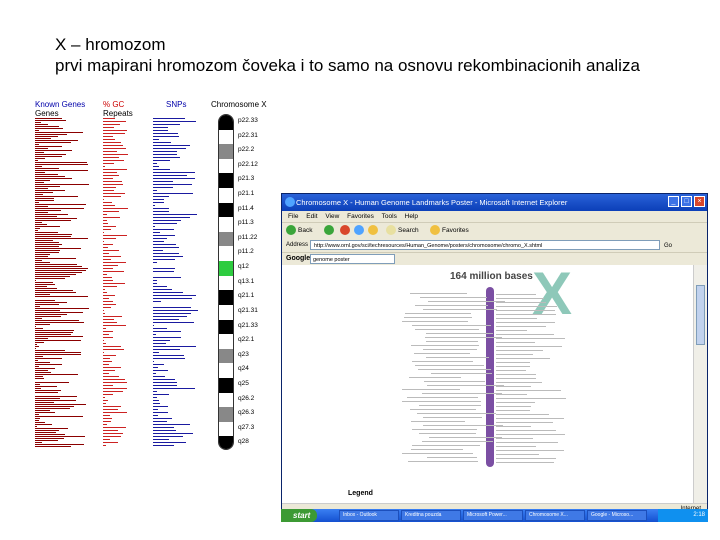  Describe the element at coordinates (330, 231) in the screenshot. I see `forward-button` at that location.